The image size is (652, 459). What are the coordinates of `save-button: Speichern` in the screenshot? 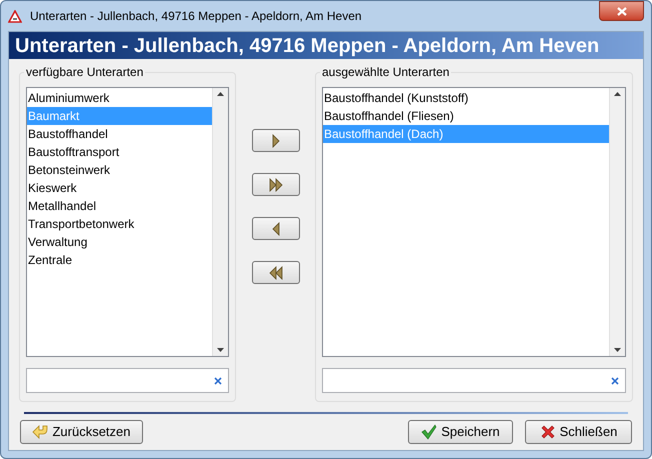 It's located at (460, 432).